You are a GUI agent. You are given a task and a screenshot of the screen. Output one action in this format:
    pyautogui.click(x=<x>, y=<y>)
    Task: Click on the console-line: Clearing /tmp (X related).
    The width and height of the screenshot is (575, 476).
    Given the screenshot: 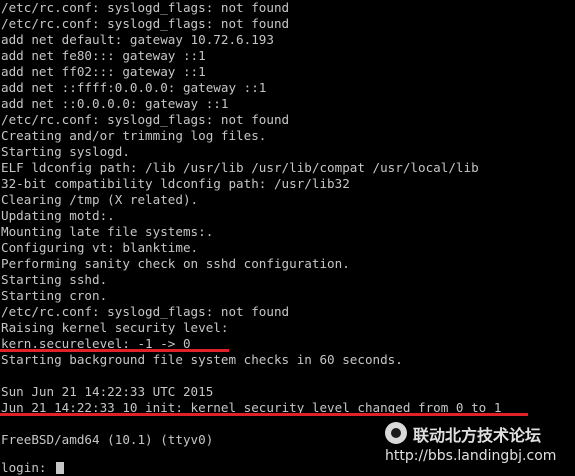 What is the action you would take?
    pyautogui.click(x=100, y=199)
    